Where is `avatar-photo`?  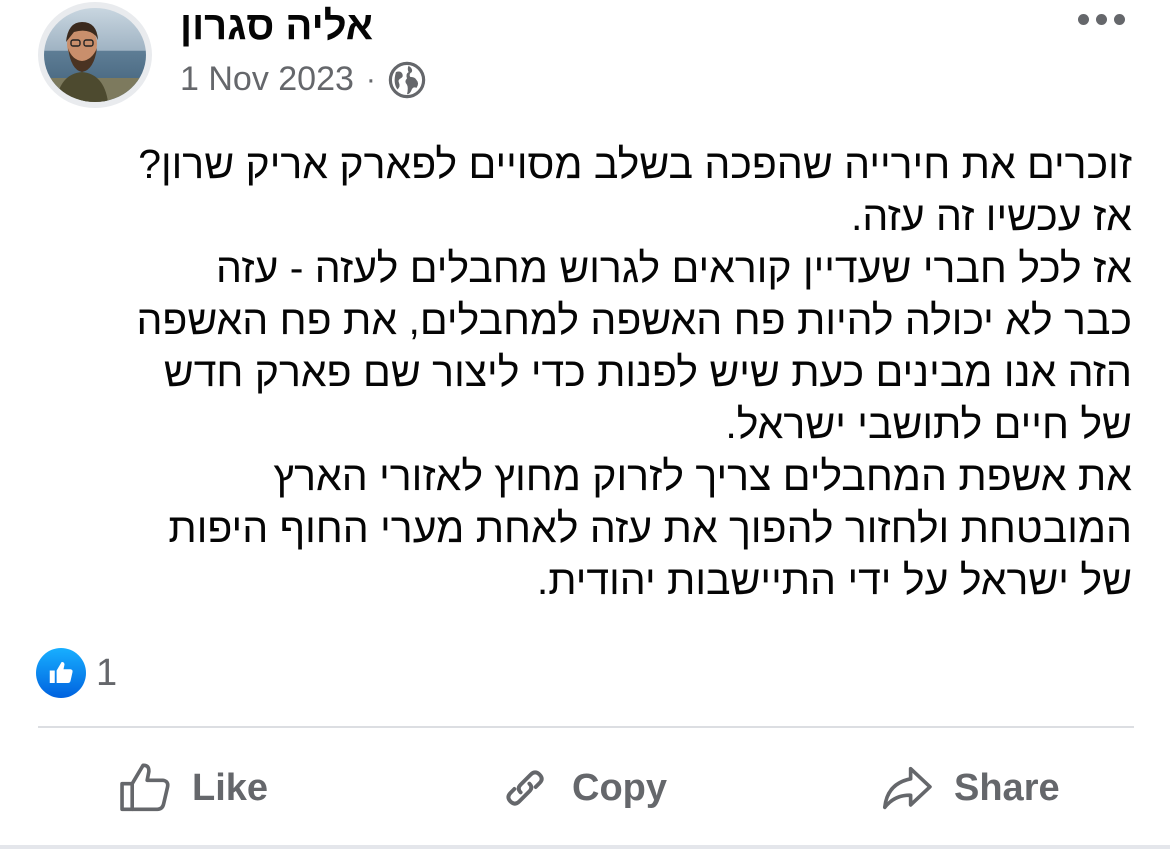
avatar-photo is located at coordinates (95, 55).